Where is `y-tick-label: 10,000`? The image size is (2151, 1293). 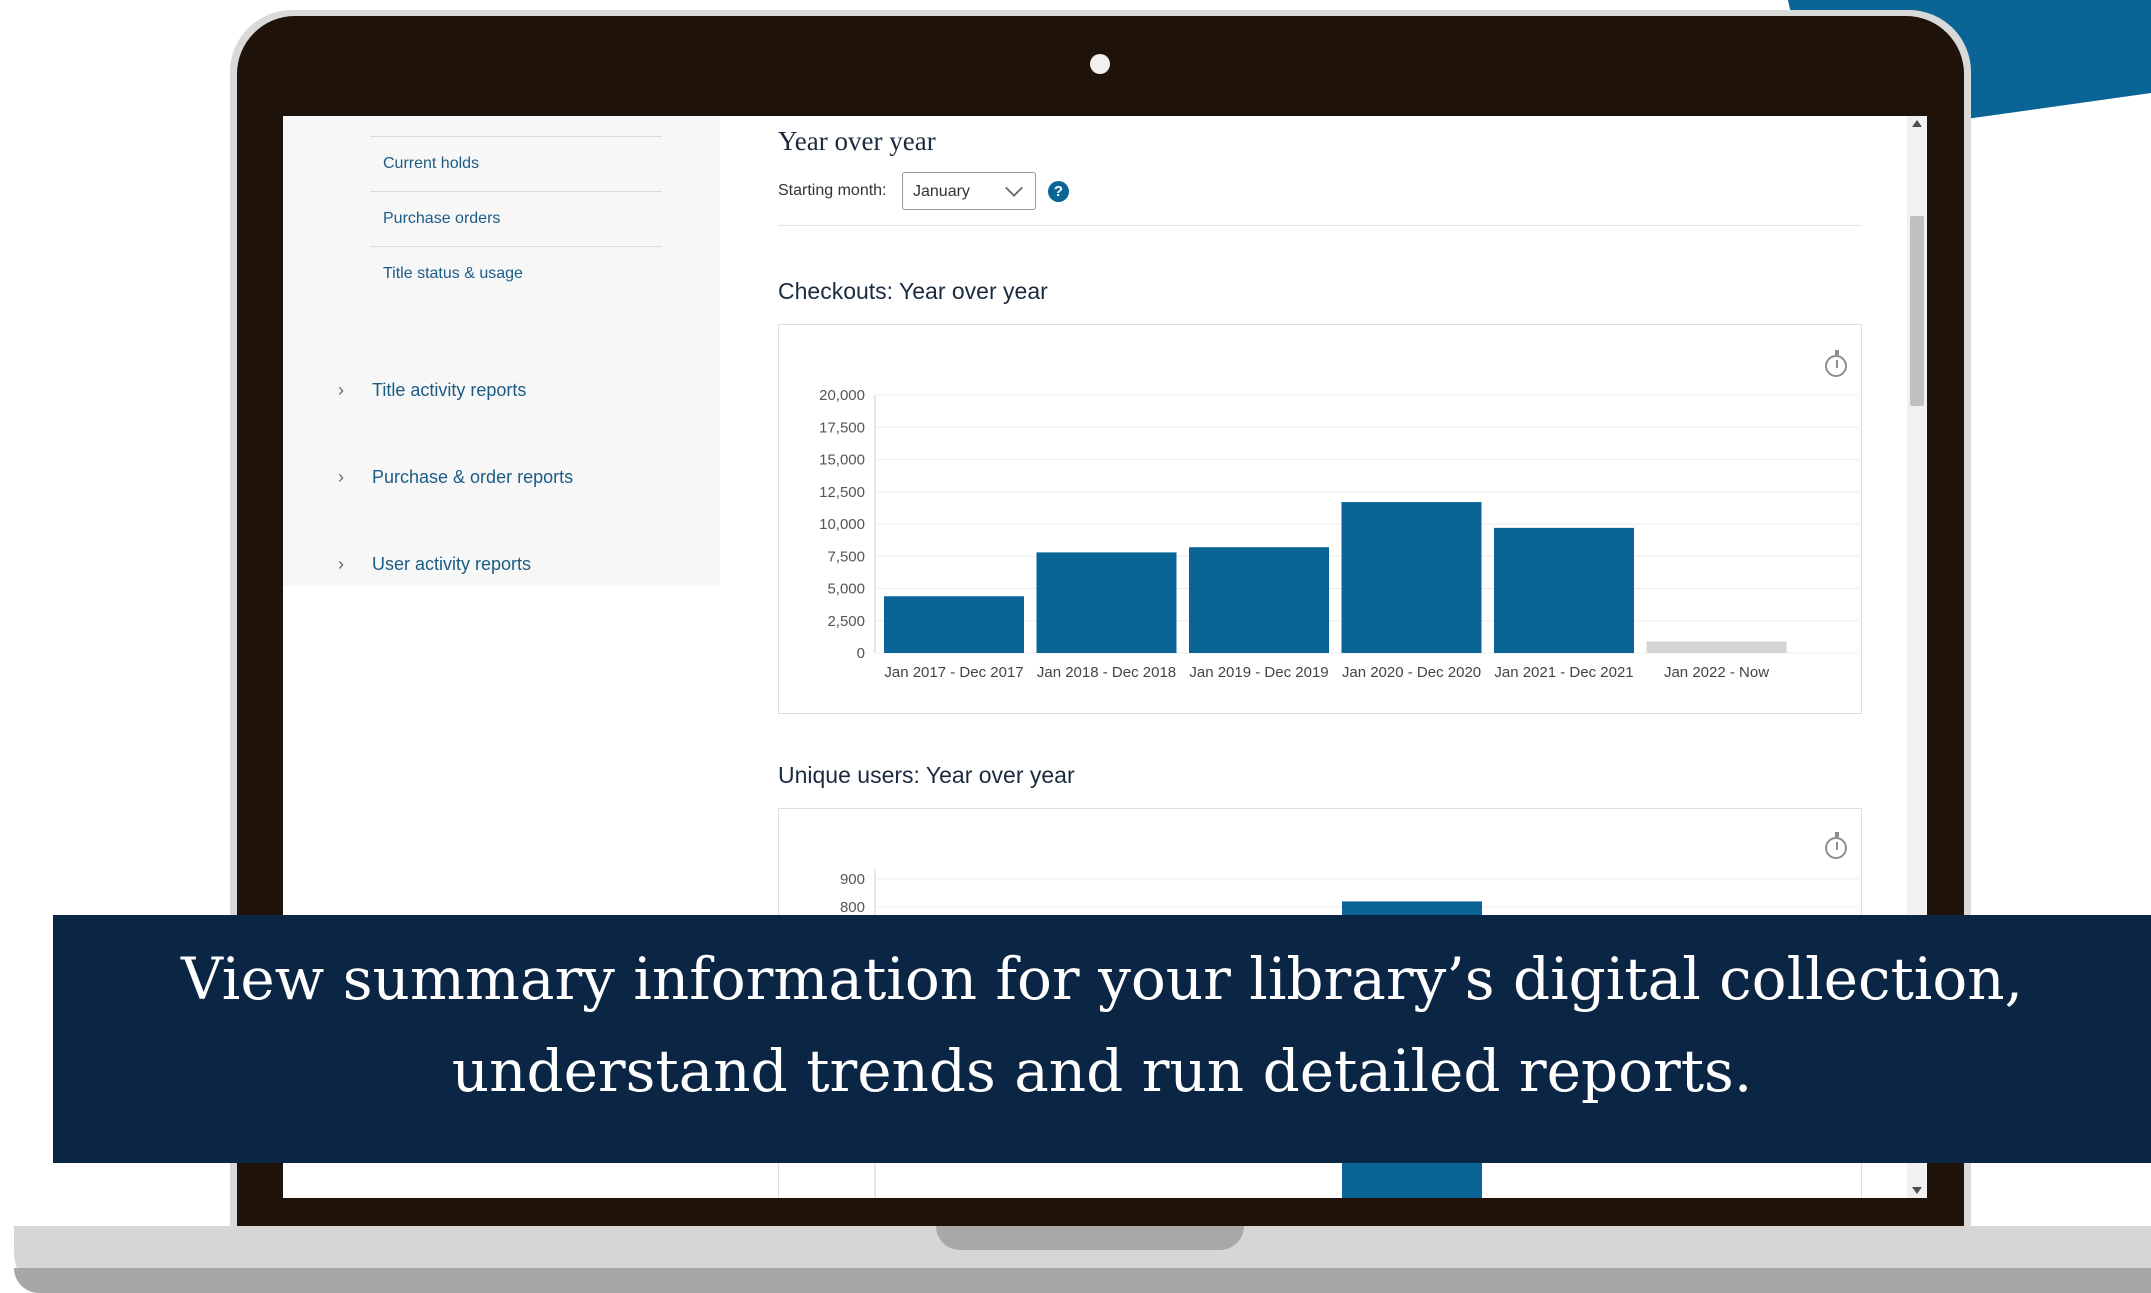 y-tick-label: 10,000 is located at coordinates (842, 524).